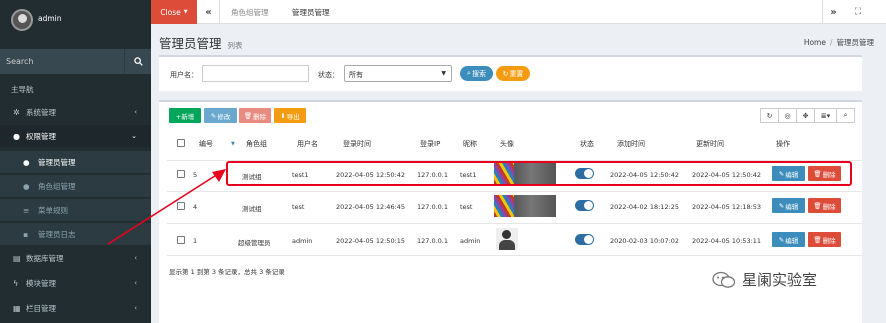  What do you see at coordinates (61, 61) in the screenshot?
I see `search-input` at bounding box center [61, 61].